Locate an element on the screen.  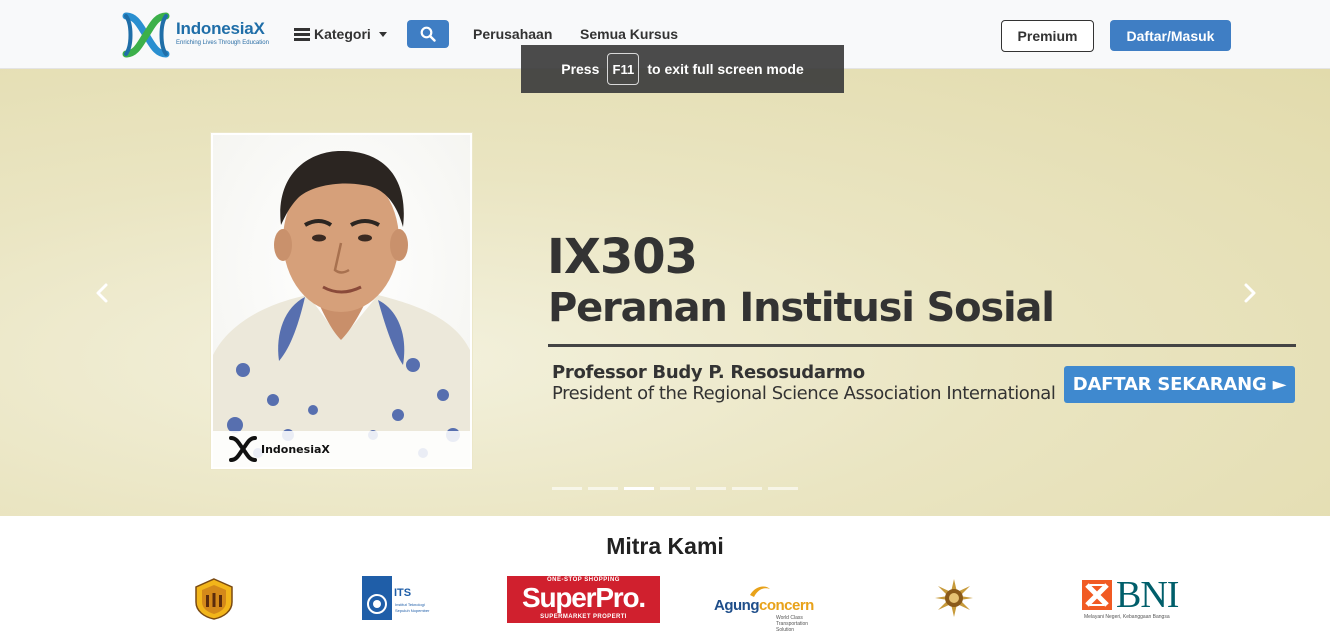
partner-unpad-logo is located at coordinates (214, 601).